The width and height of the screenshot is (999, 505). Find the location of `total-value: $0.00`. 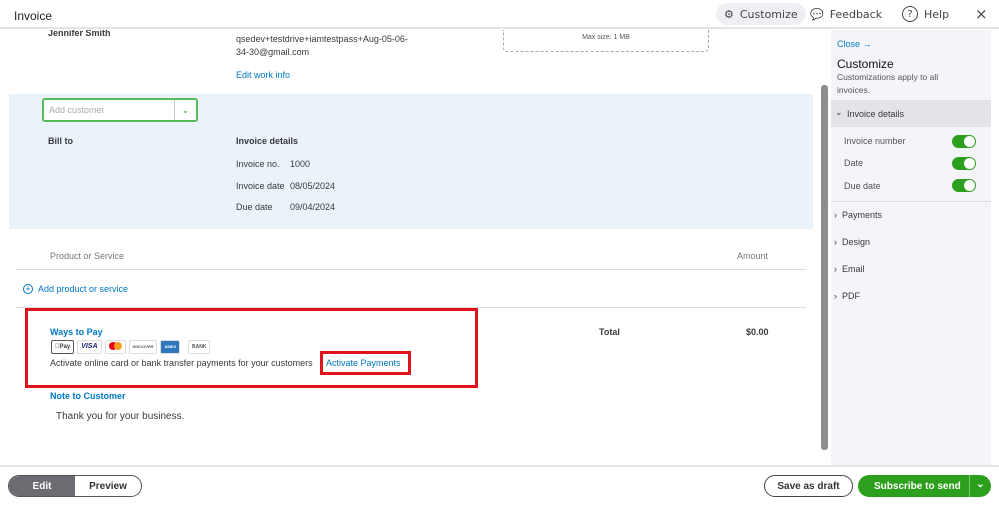

total-value: $0.00 is located at coordinates (757, 332).